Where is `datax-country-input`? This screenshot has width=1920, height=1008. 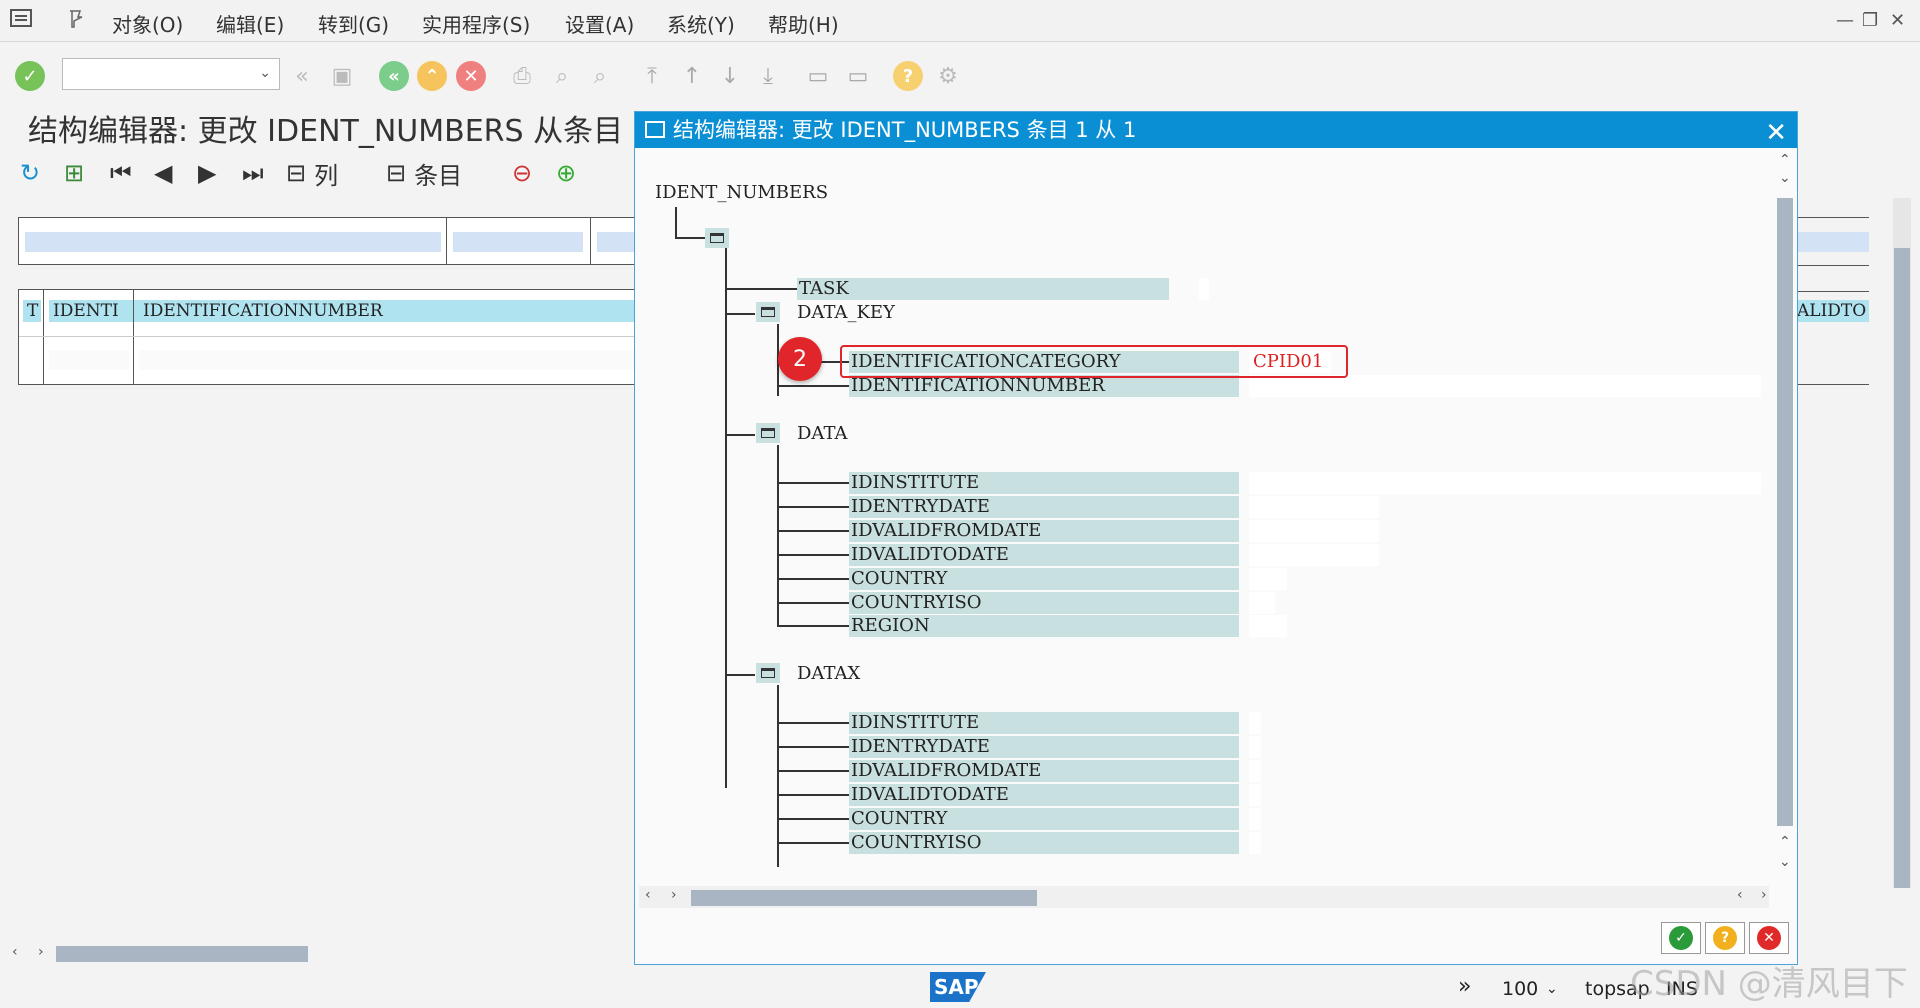
datax-country-input is located at coordinates (1255, 819).